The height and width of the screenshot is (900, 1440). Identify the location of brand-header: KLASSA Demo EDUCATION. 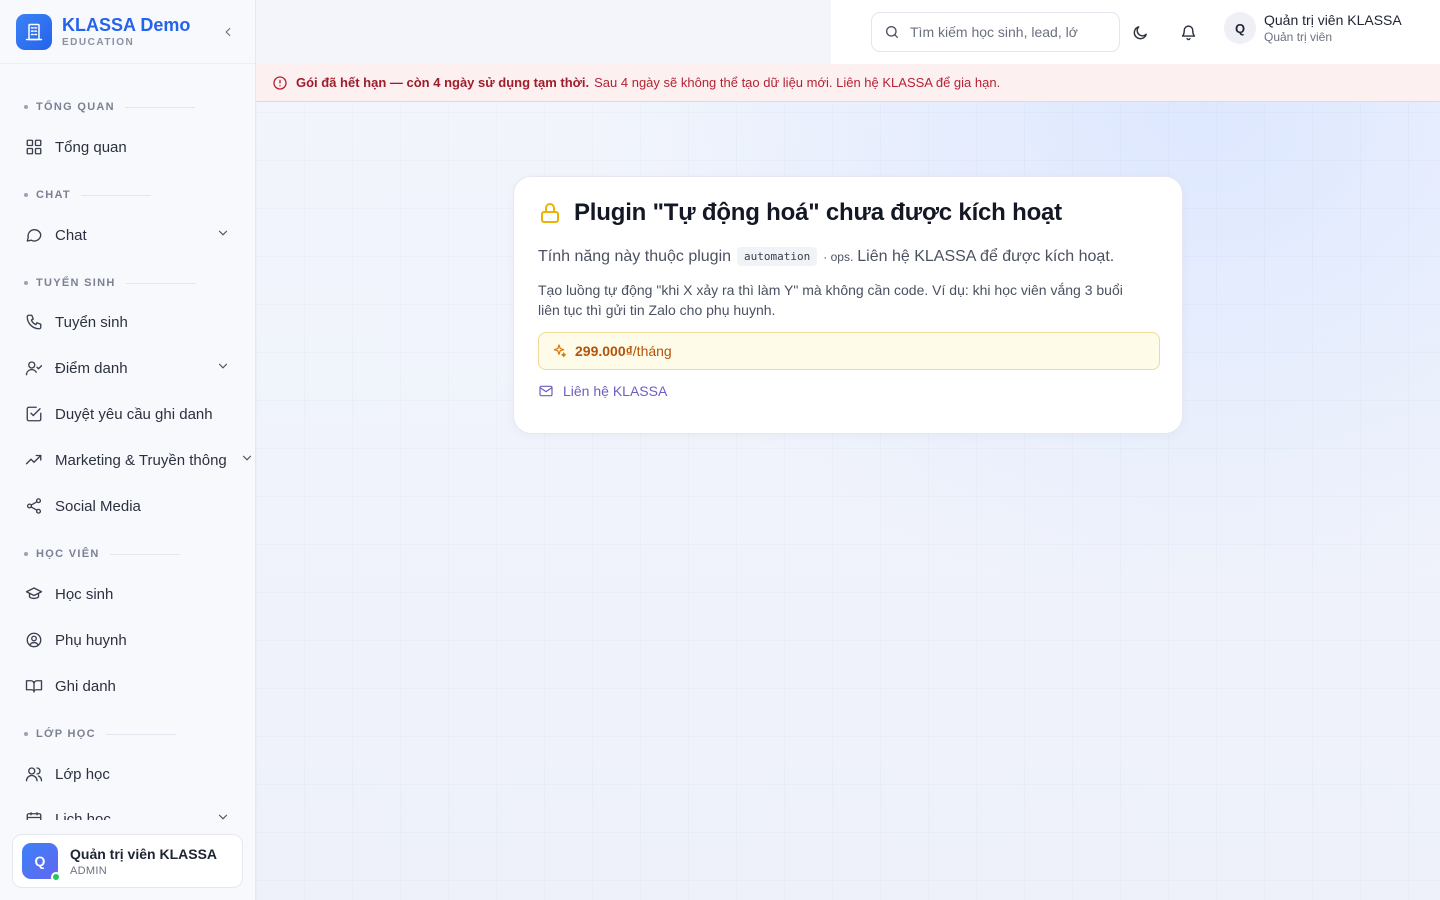
(127, 32).